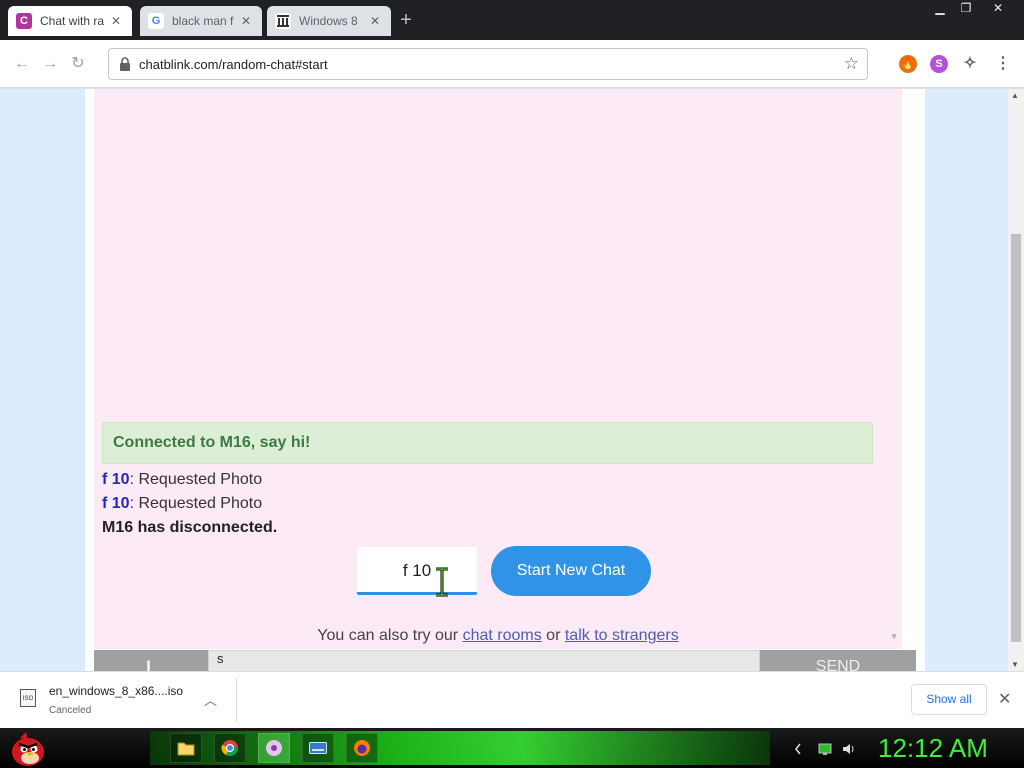  I want to click on file-explorer-taskbar-button, so click(186, 748).